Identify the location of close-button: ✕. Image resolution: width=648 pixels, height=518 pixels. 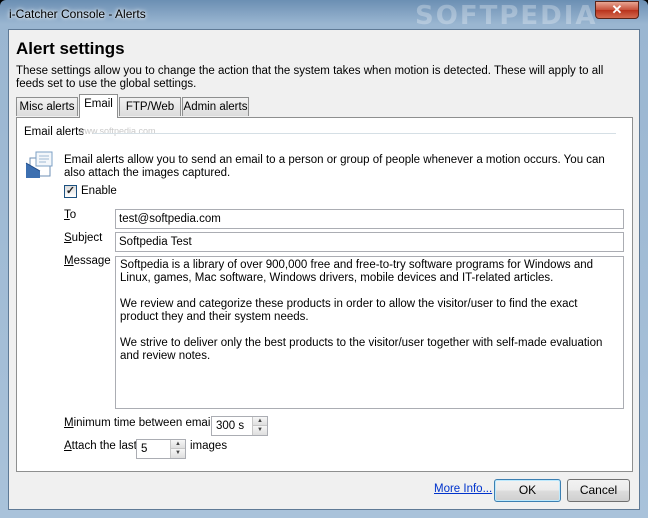
(617, 10).